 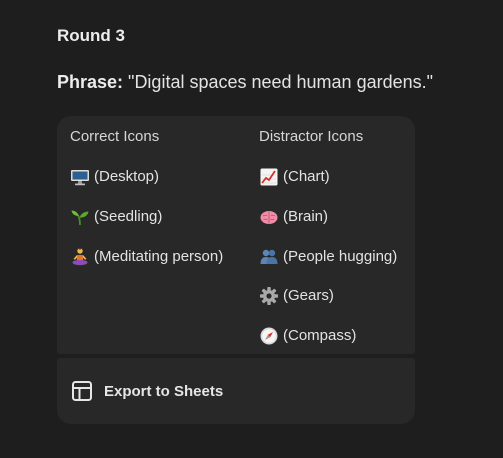 I want to click on distractor-item-label: (People hugging), so click(x=340, y=256).